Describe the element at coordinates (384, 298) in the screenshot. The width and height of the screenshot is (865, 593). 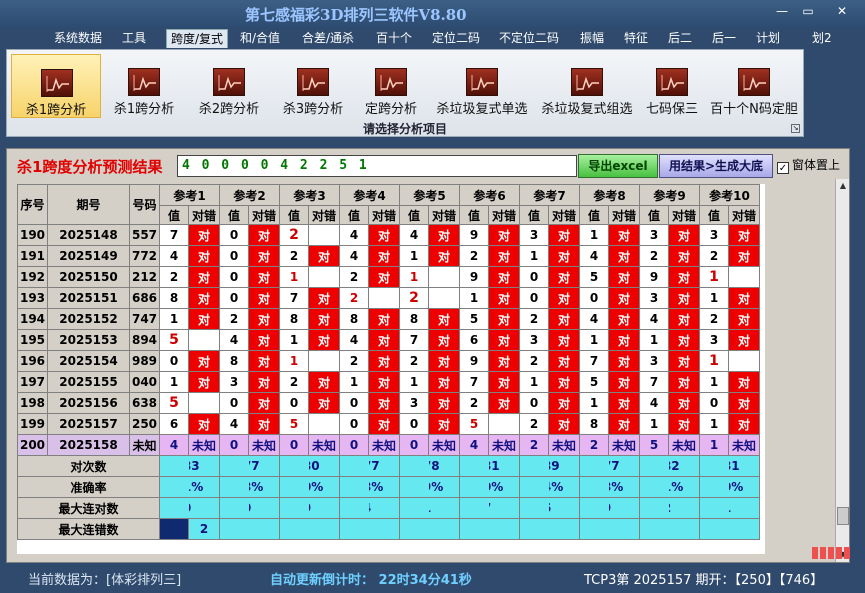
I see `cell-hit` at that location.